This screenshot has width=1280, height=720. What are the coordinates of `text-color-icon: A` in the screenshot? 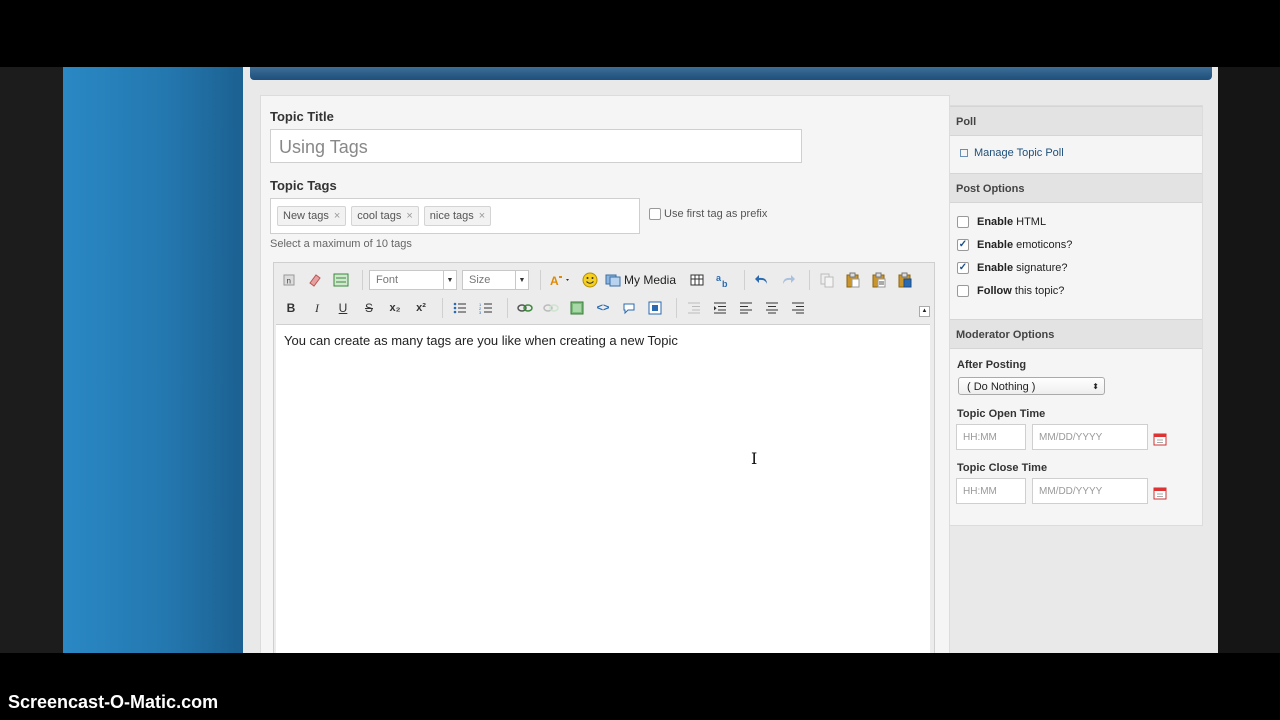 It's located at (561, 280).